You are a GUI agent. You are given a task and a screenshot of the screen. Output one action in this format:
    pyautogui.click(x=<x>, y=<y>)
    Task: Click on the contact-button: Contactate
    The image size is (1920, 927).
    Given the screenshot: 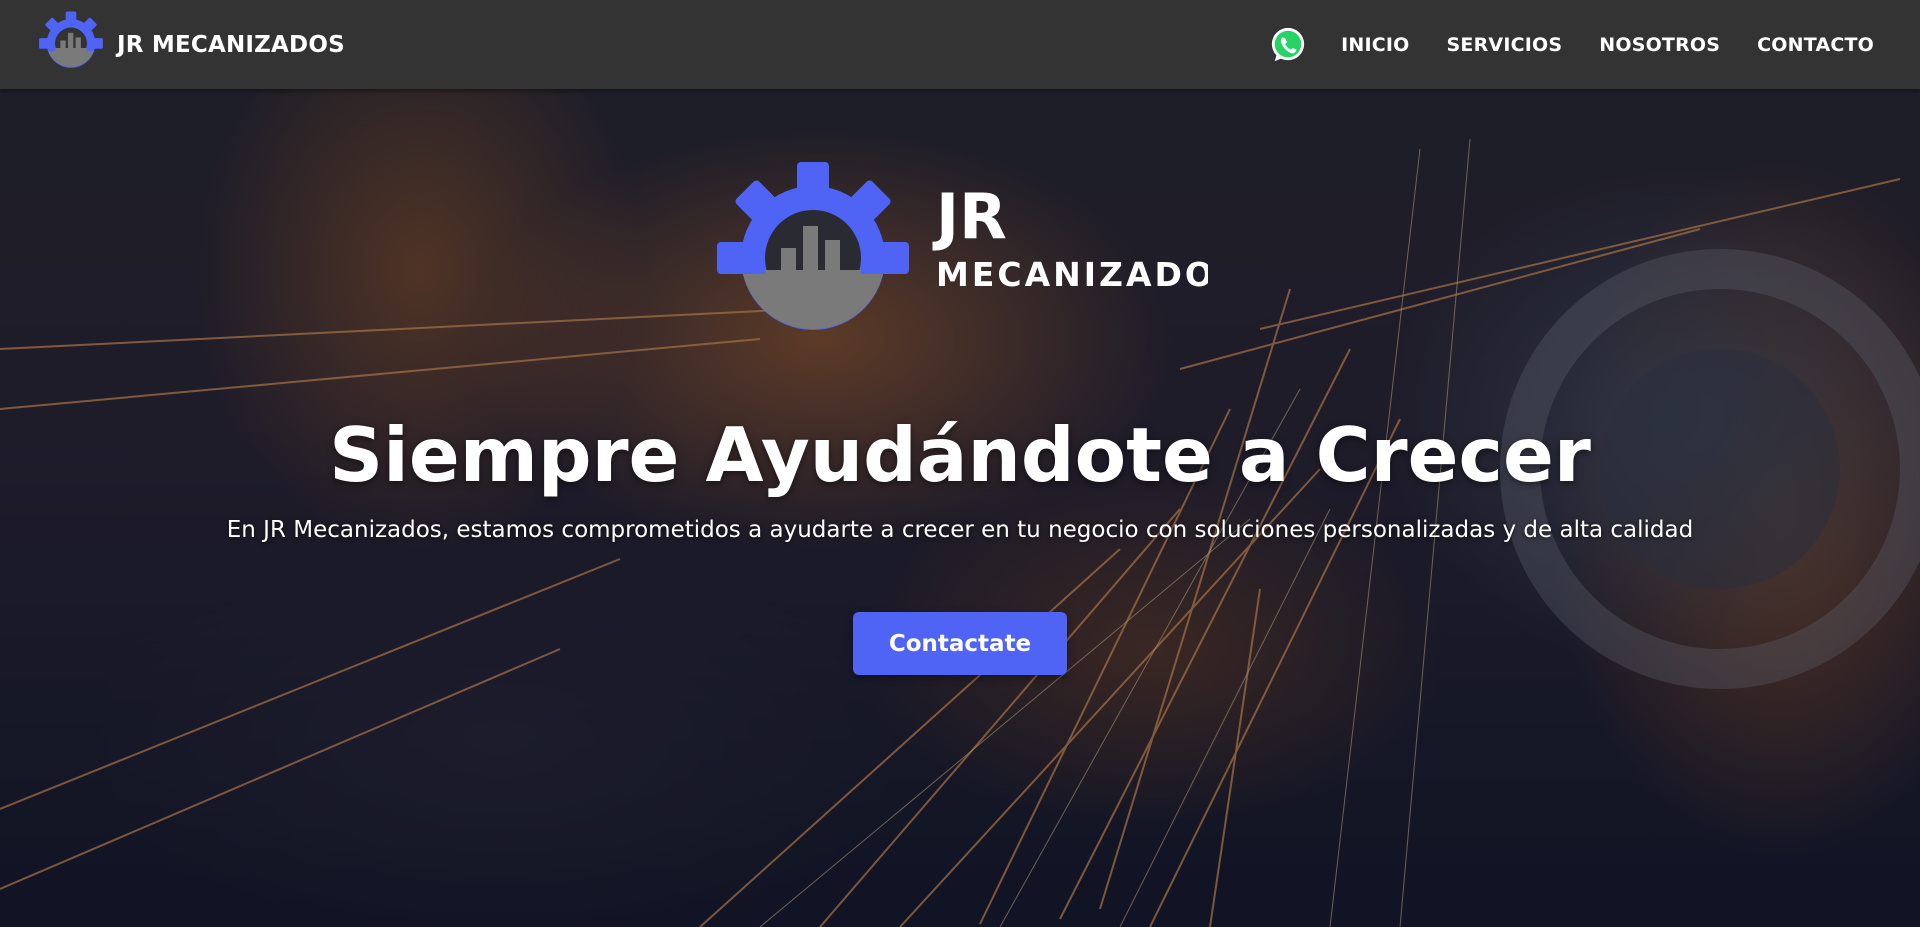 What is the action you would take?
    pyautogui.click(x=960, y=643)
    